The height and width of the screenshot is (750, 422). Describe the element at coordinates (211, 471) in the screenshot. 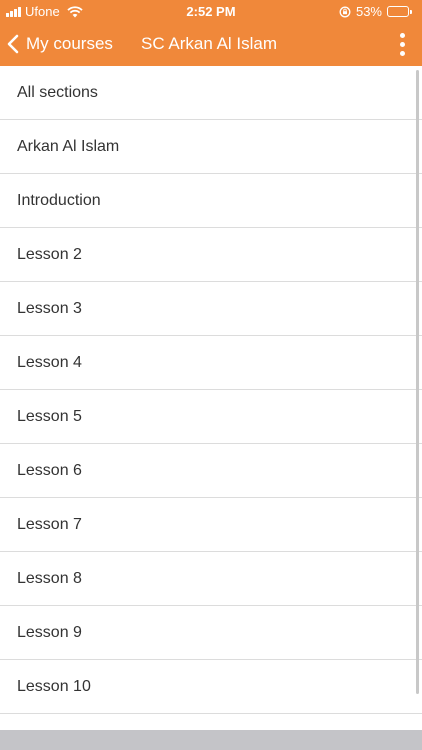

I see `section-item: Lesson 6` at that location.